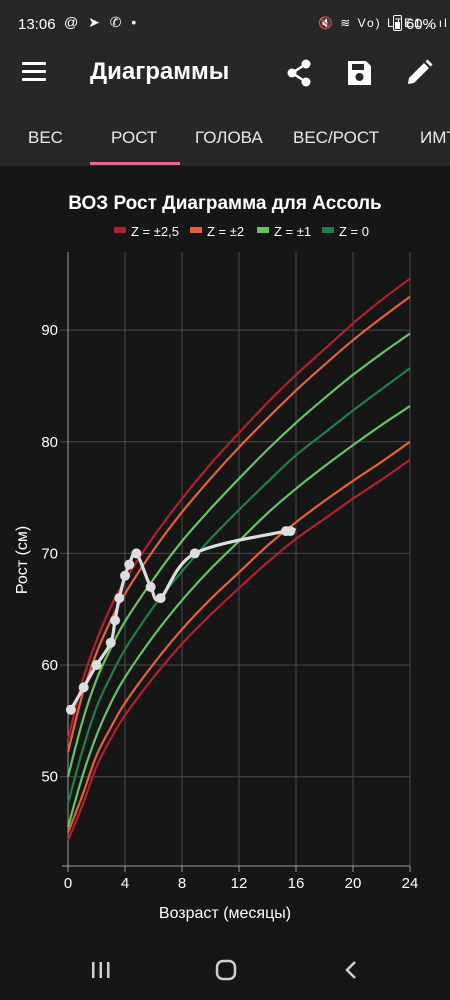  What do you see at coordinates (102, 22) in the screenshot?
I see `notification-icons: @ ➤ ✆ •` at bounding box center [102, 22].